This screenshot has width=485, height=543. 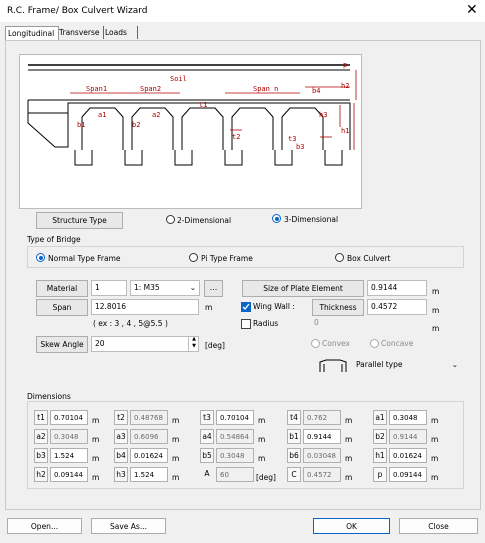 What do you see at coordinates (436, 291) in the screenshot?
I see `plate-size-unit: m` at bounding box center [436, 291].